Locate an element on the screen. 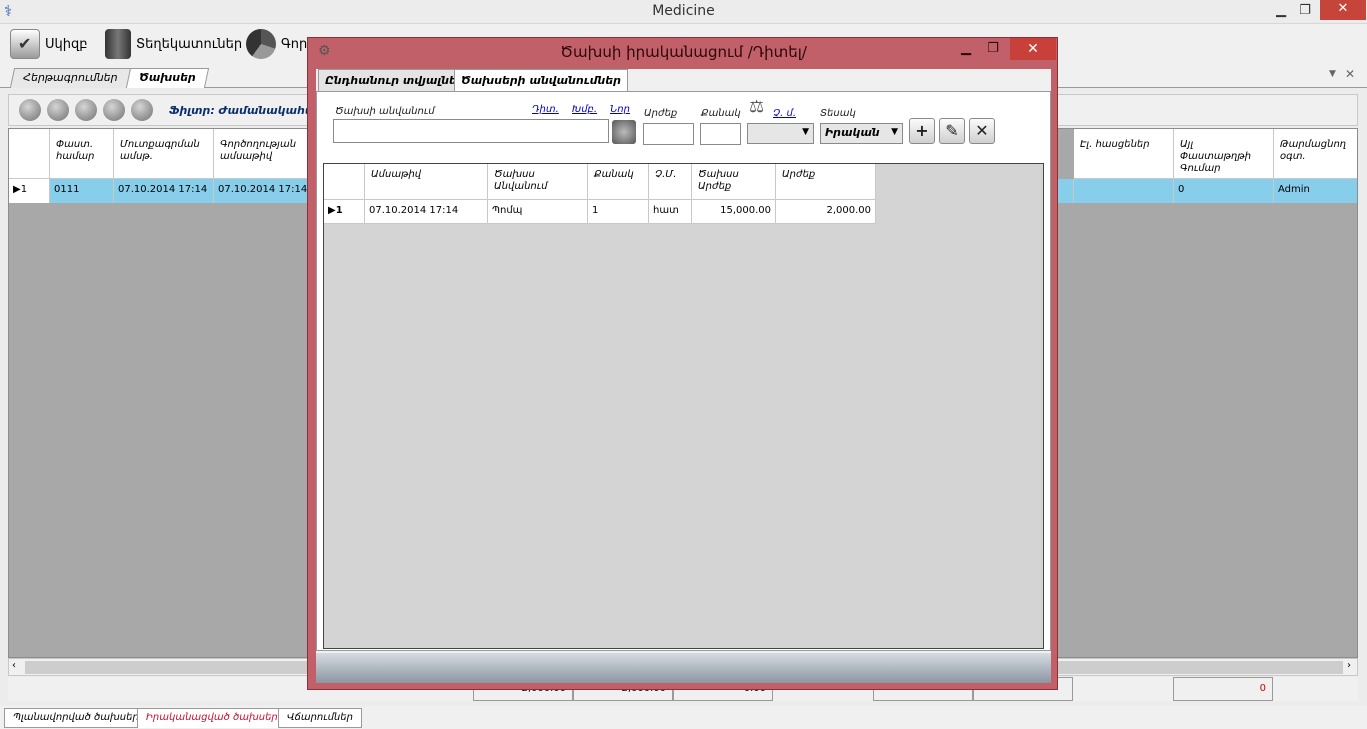 This screenshot has height=729, width=1367. column-header: Թարմացնող օգտ. is located at coordinates (1315, 154).